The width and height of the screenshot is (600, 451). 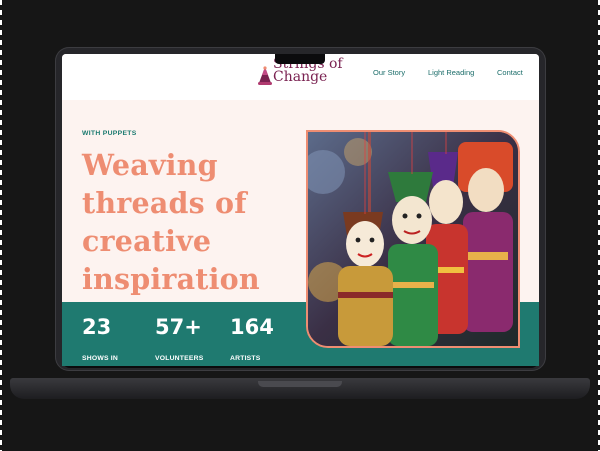 What do you see at coordinates (300, 77) in the screenshot?
I see `brand-line-2: Change` at bounding box center [300, 77].